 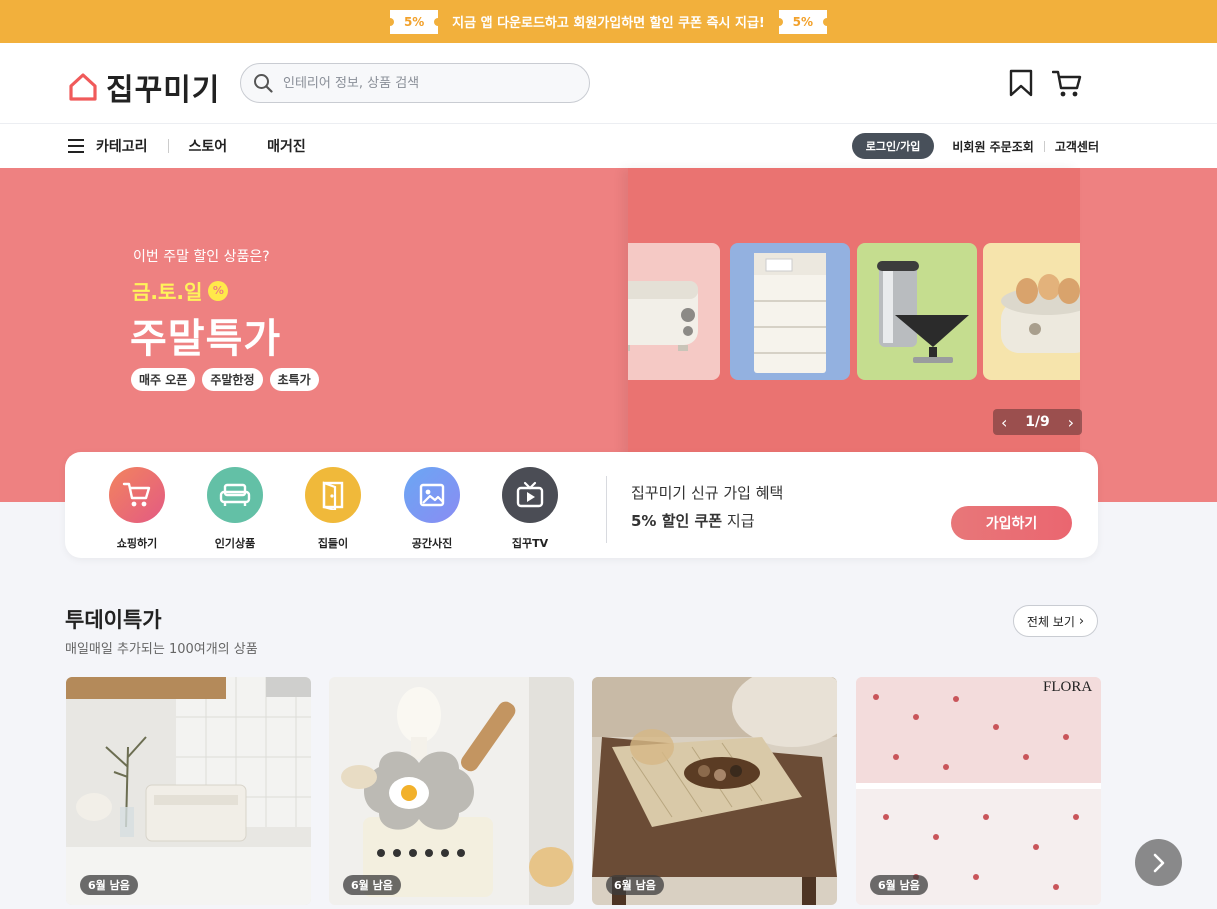 I want to click on main-nav: 카테고리 스토어 매거진 로그인/가입 비회원 주문조회 고객센터, so click(x=608, y=146).